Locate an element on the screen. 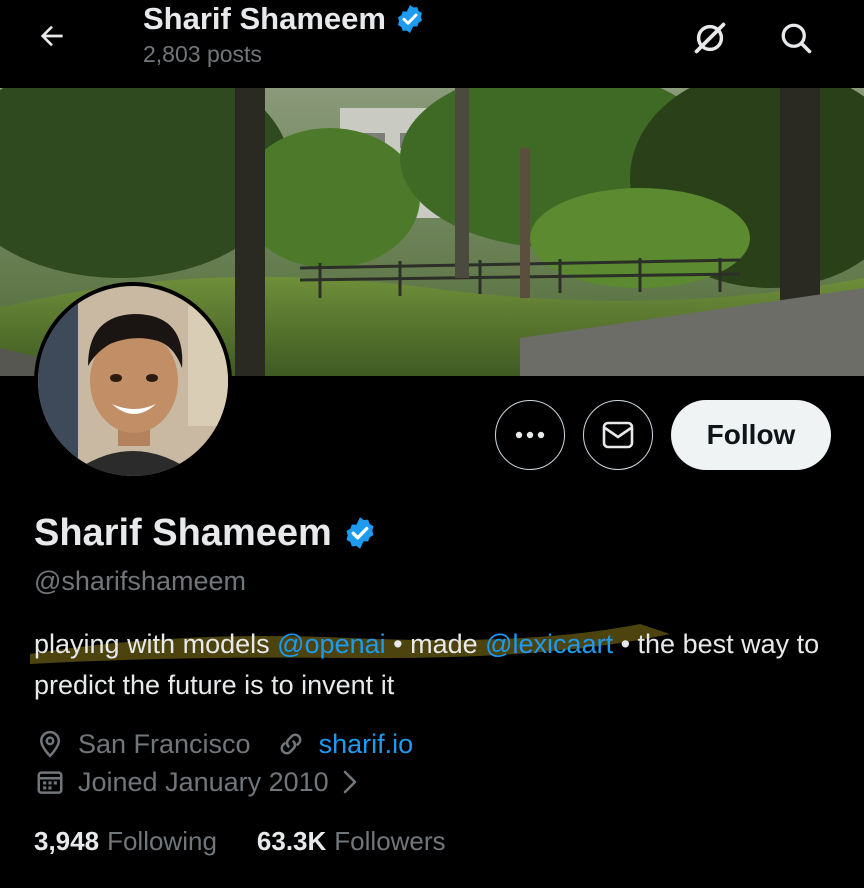 Image resolution: width=864 pixels, height=888 pixels. bio-text-1: playing with models is located at coordinates (156, 644).